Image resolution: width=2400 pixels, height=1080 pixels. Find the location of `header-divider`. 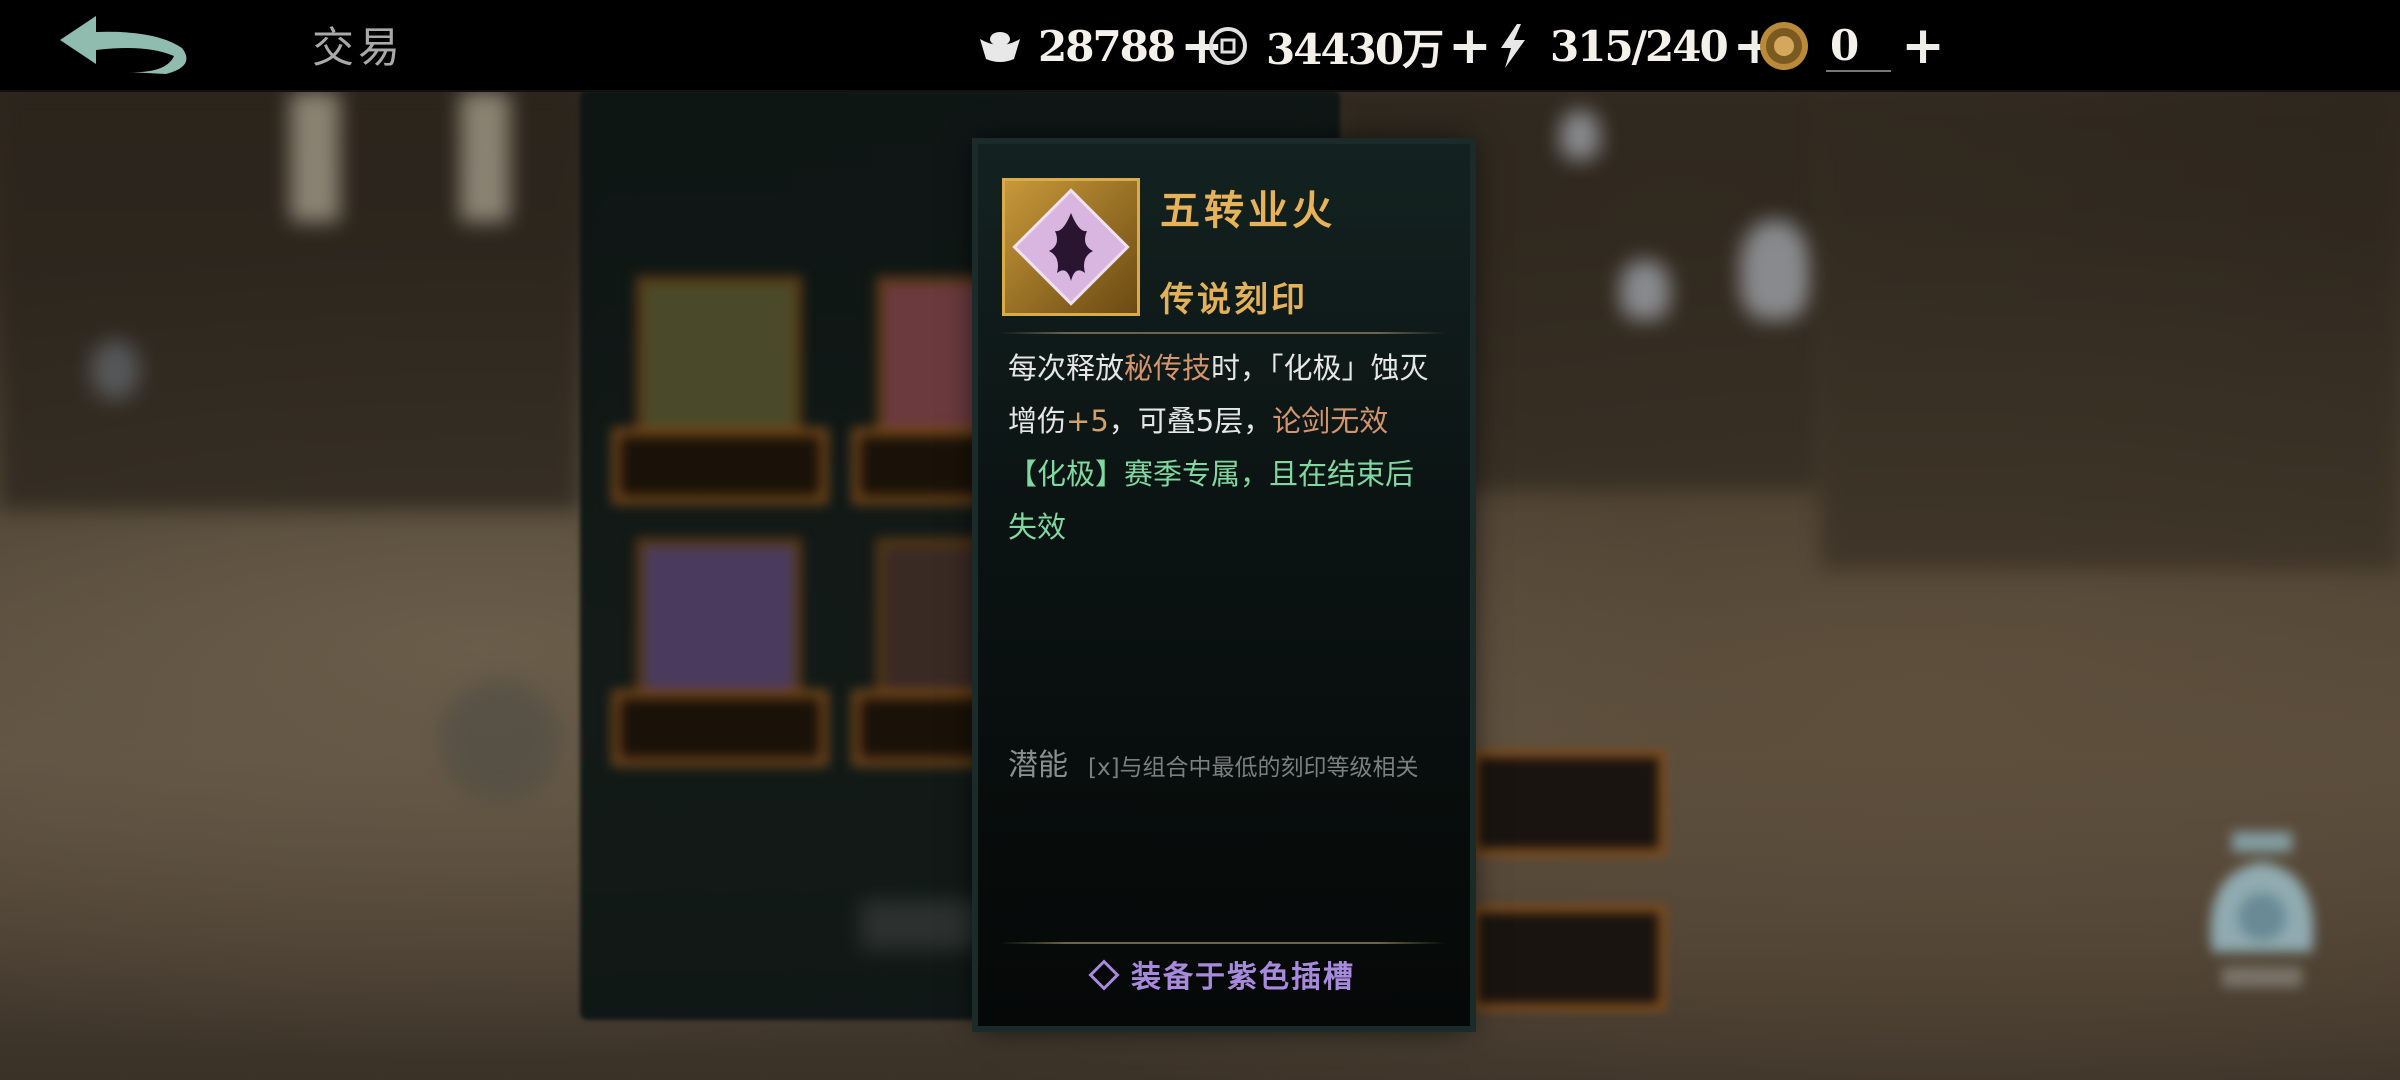

header-divider is located at coordinates (1223, 333).